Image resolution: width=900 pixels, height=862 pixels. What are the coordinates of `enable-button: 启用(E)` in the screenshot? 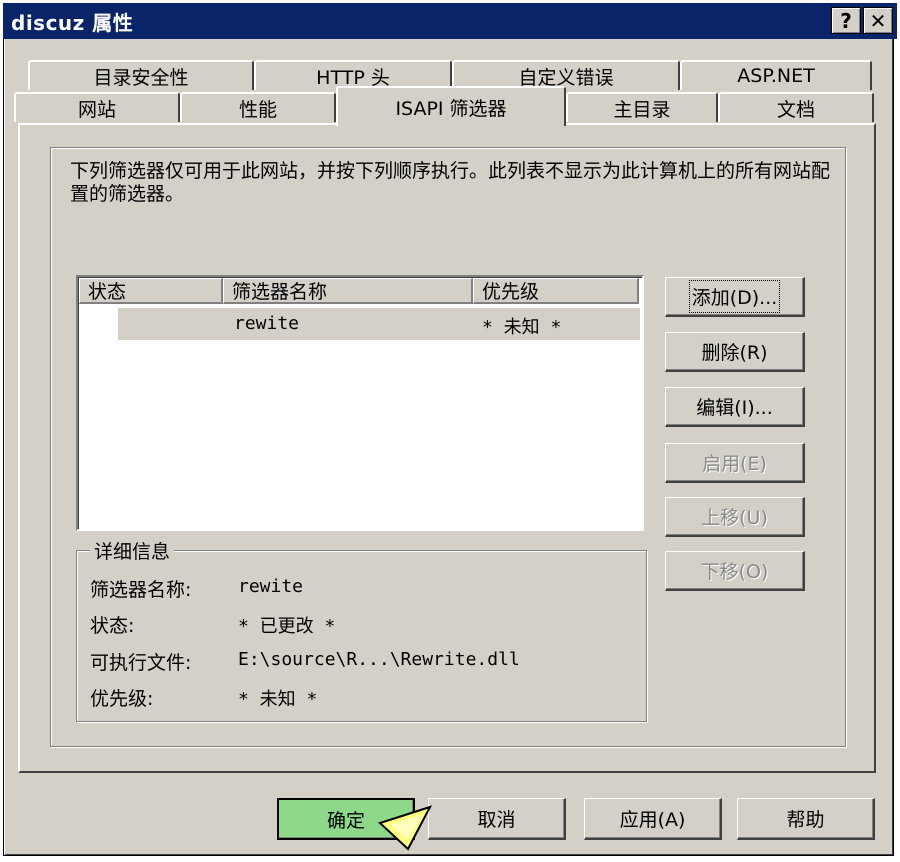 It's located at (735, 463).